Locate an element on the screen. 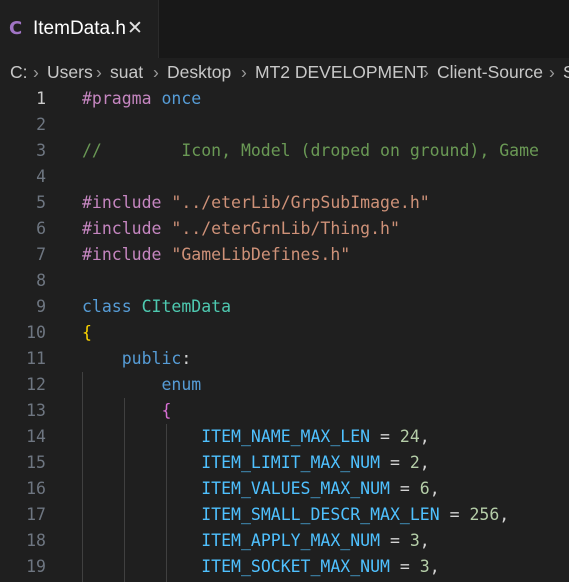  code-token: : is located at coordinates (186, 358).